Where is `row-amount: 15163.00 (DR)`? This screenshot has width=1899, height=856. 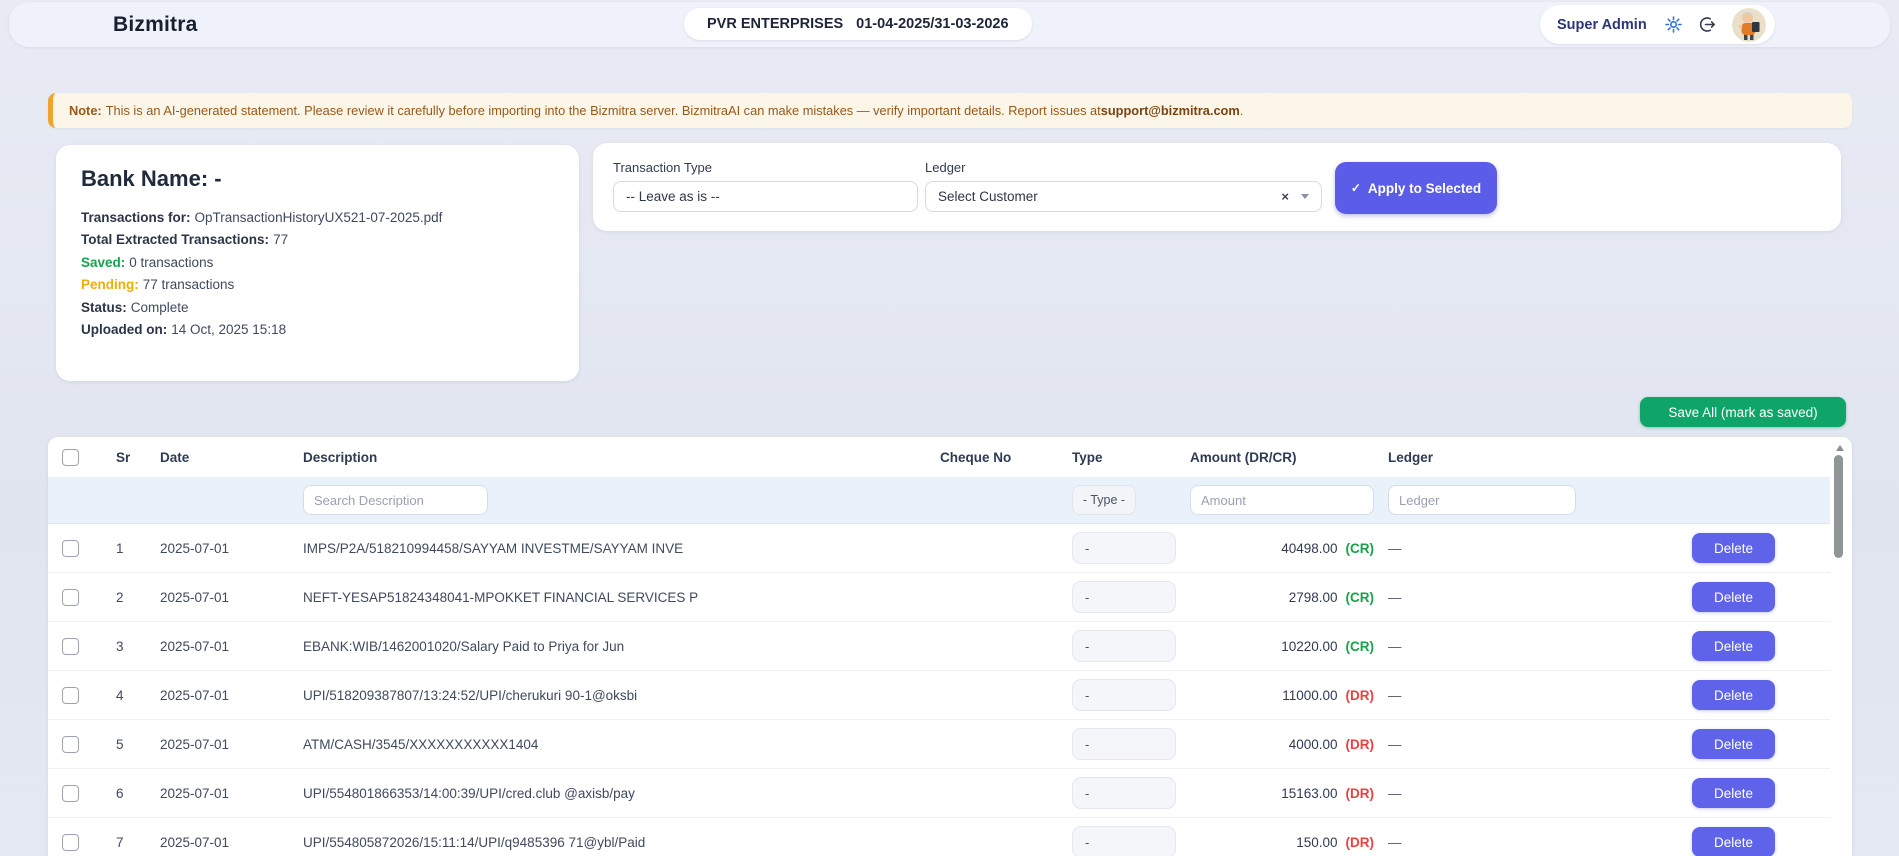
row-amount: 15163.00 (DR) is located at coordinates (1275, 793).